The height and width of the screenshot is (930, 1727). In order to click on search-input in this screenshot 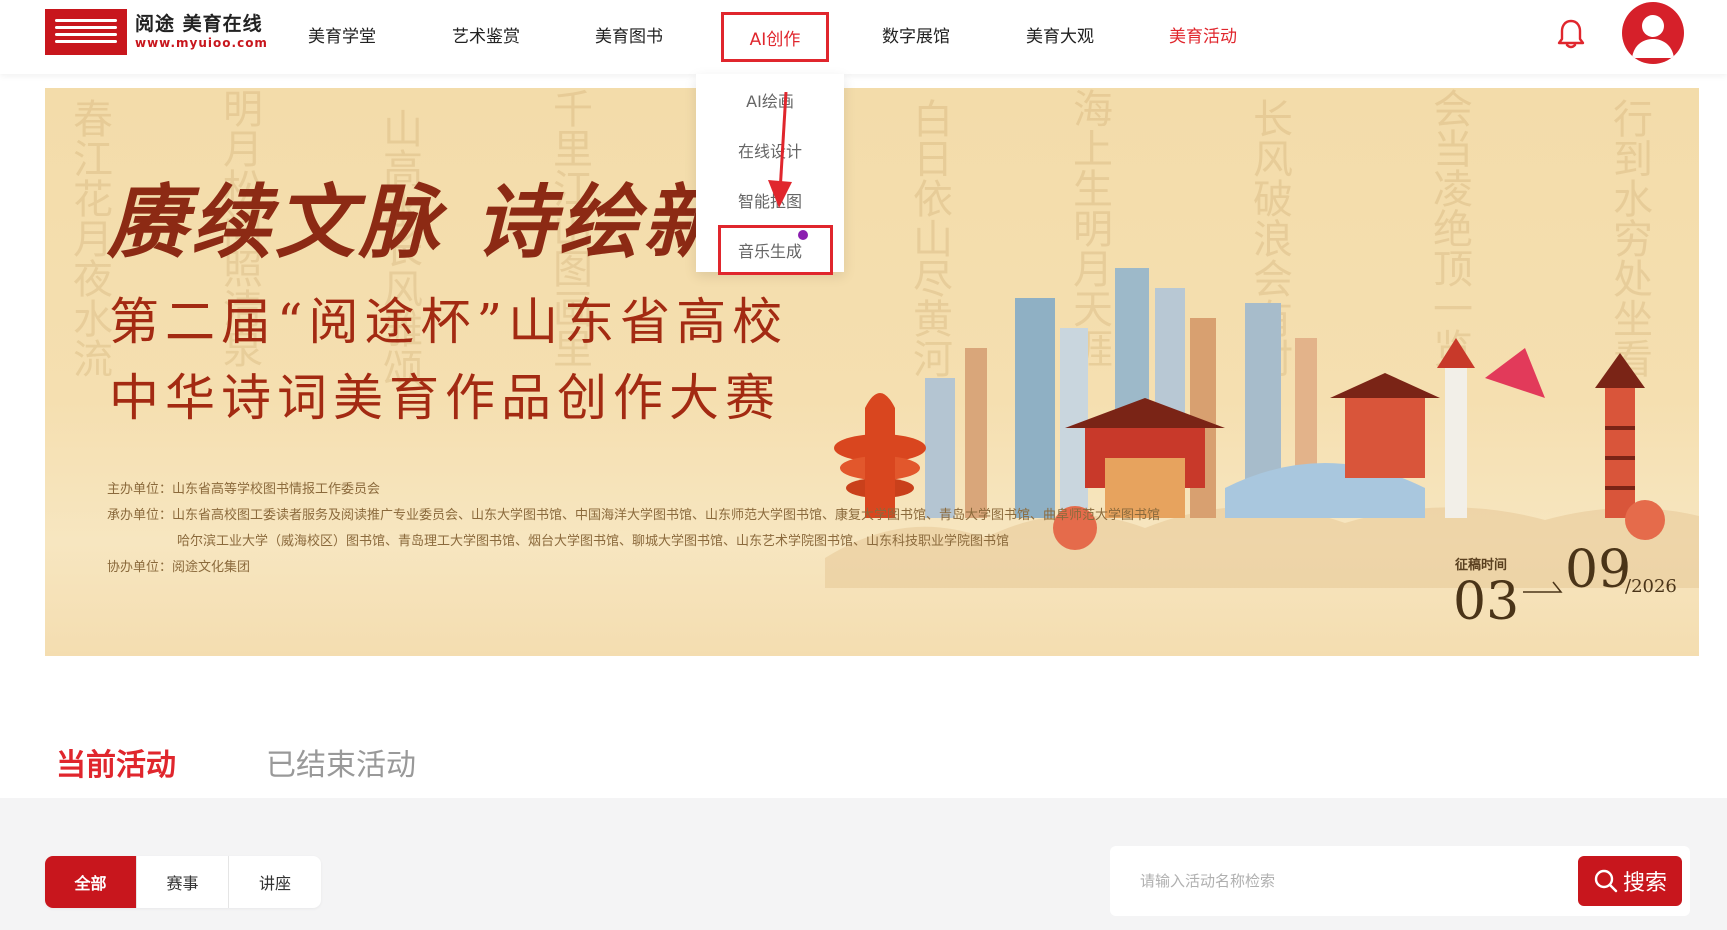, I will do `click(1340, 881)`.